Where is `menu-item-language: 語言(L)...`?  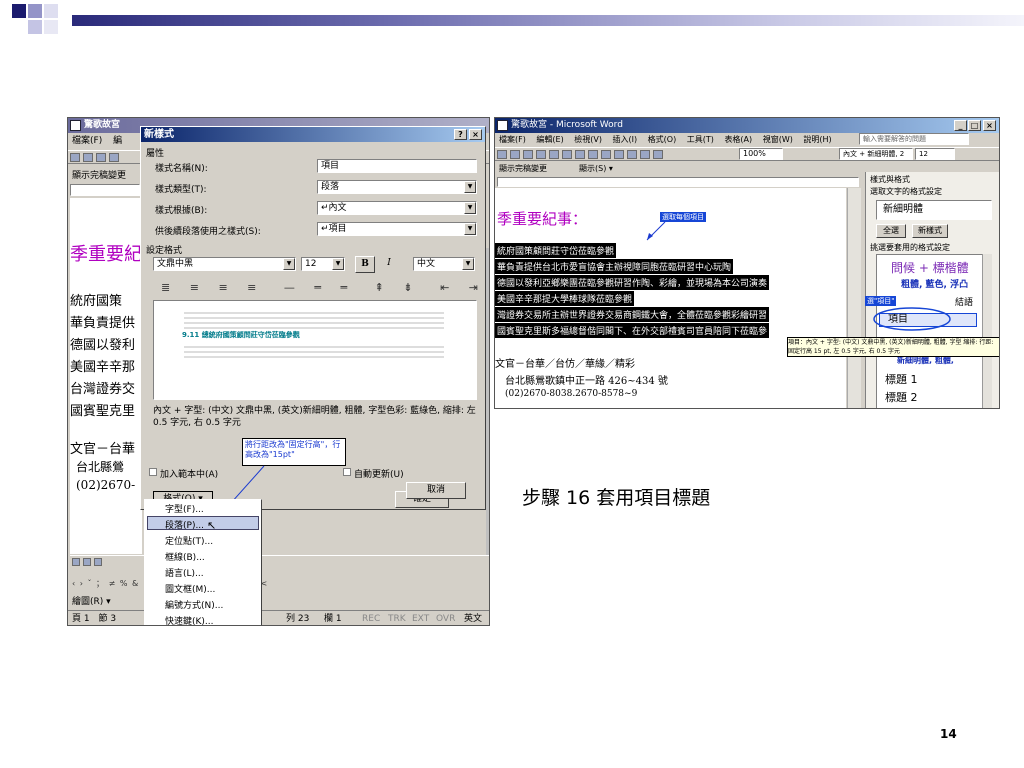 menu-item-language: 語言(L)... is located at coordinates (184, 572).